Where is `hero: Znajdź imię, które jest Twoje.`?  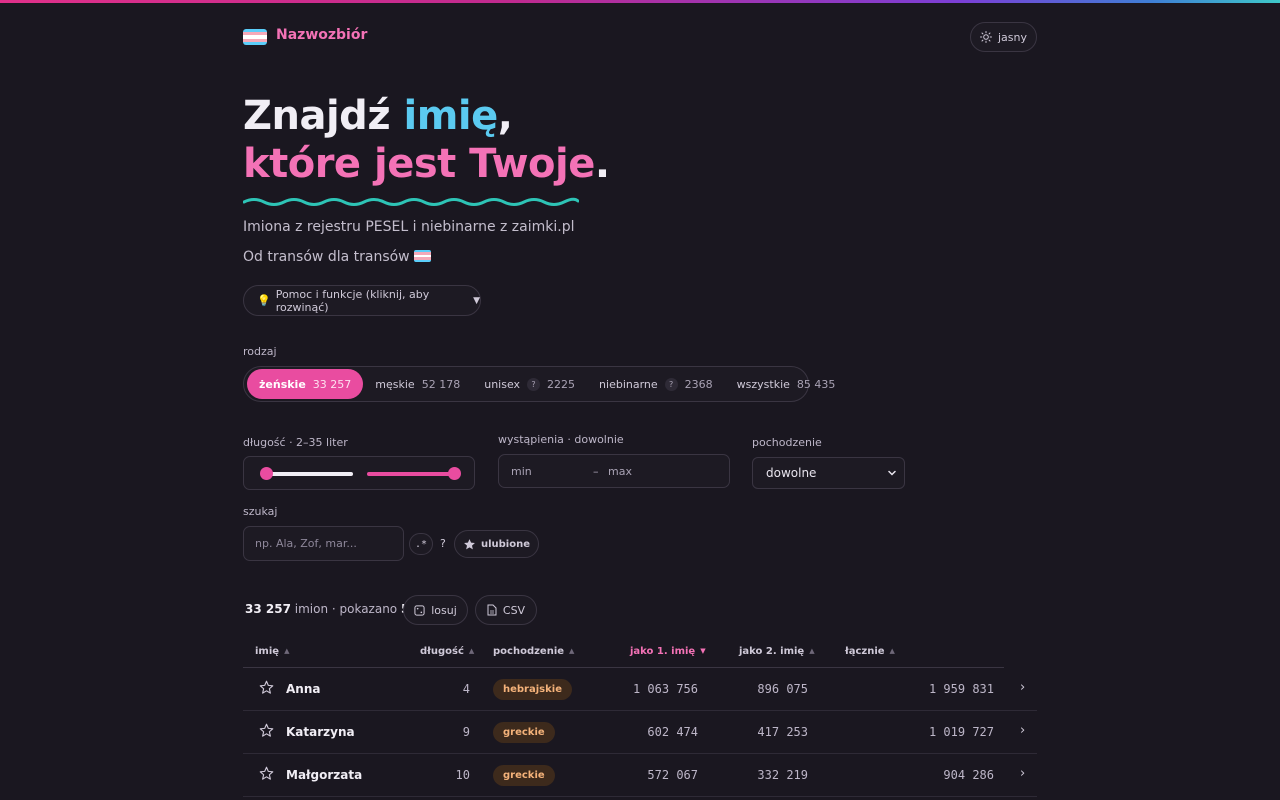 hero: Znajdź imię, które jest Twoje. is located at coordinates (426, 149).